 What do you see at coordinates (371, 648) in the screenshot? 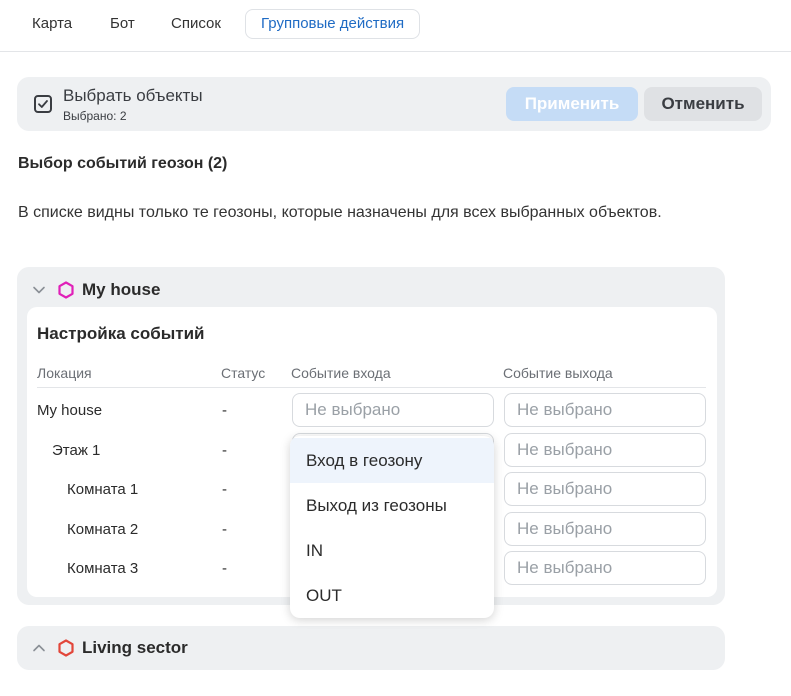
I see `geozone-group: Living sector` at bounding box center [371, 648].